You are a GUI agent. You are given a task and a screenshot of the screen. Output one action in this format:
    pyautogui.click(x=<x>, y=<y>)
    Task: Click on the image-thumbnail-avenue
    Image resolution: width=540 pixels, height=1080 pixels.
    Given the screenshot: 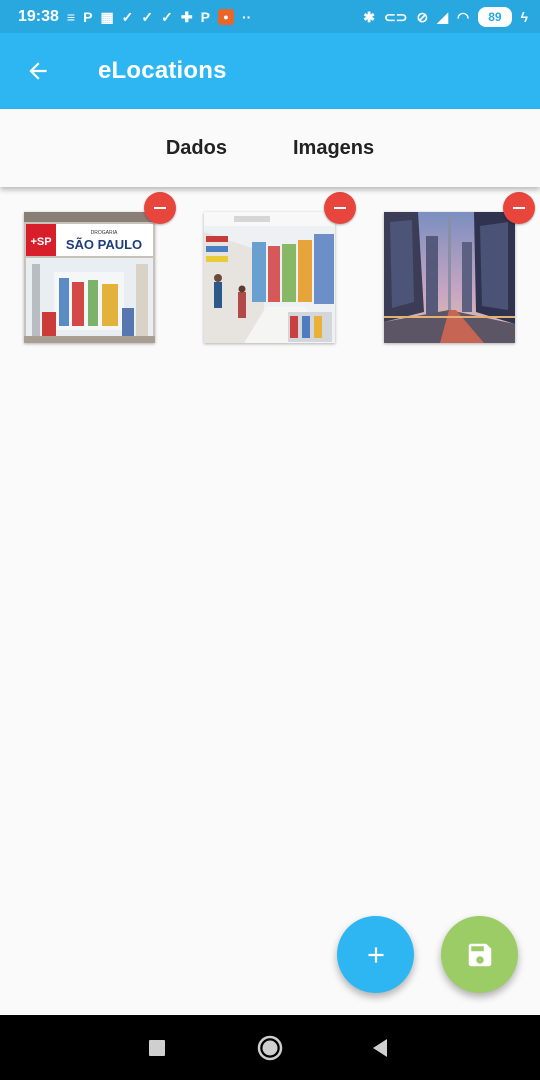 What is the action you would take?
    pyautogui.click(x=449, y=277)
    